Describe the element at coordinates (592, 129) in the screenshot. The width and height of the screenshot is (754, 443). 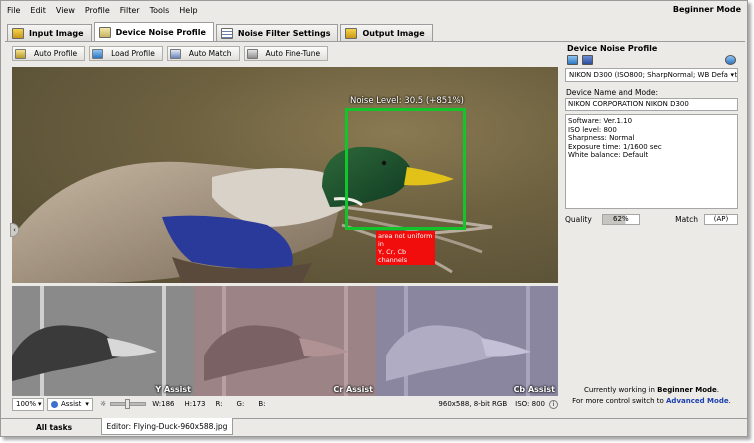
I see `info-line: ISO level: 800` at that location.